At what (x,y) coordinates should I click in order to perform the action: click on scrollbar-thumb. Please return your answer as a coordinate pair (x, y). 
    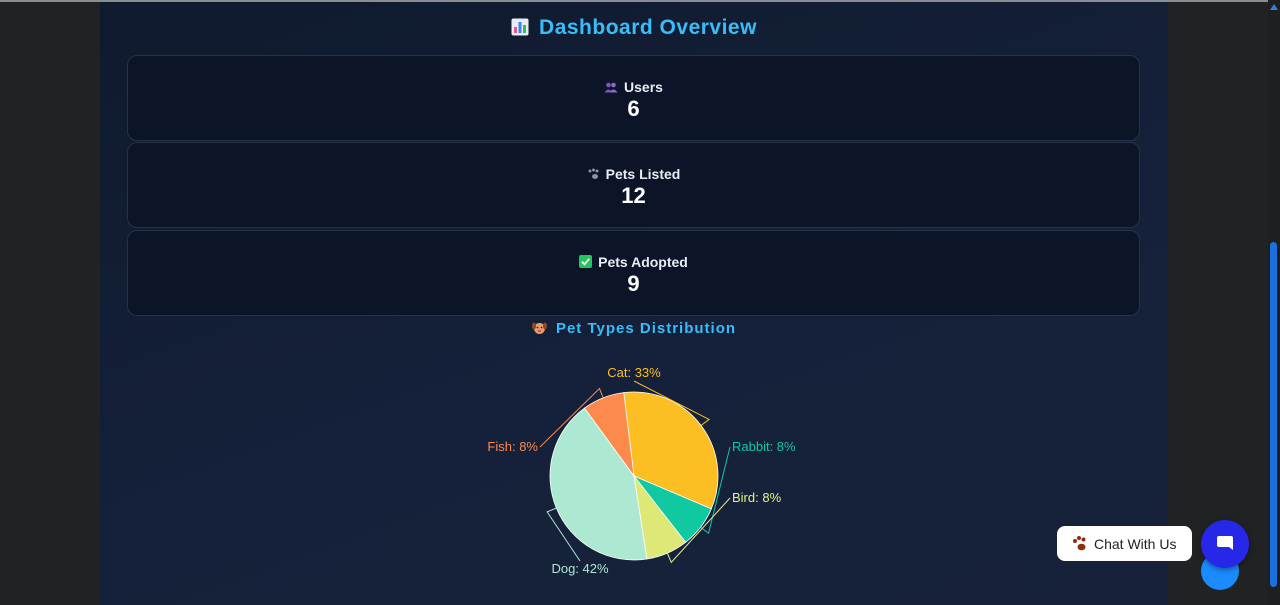
    Looking at the image, I should click on (1273, 414).